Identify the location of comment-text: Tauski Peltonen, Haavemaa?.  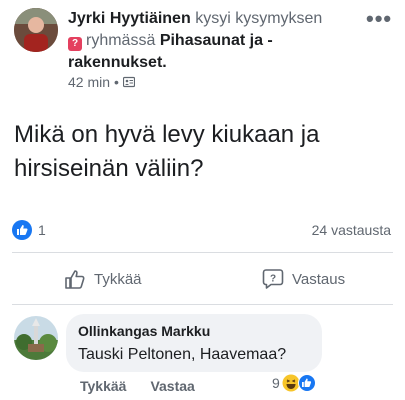
(182, 354).